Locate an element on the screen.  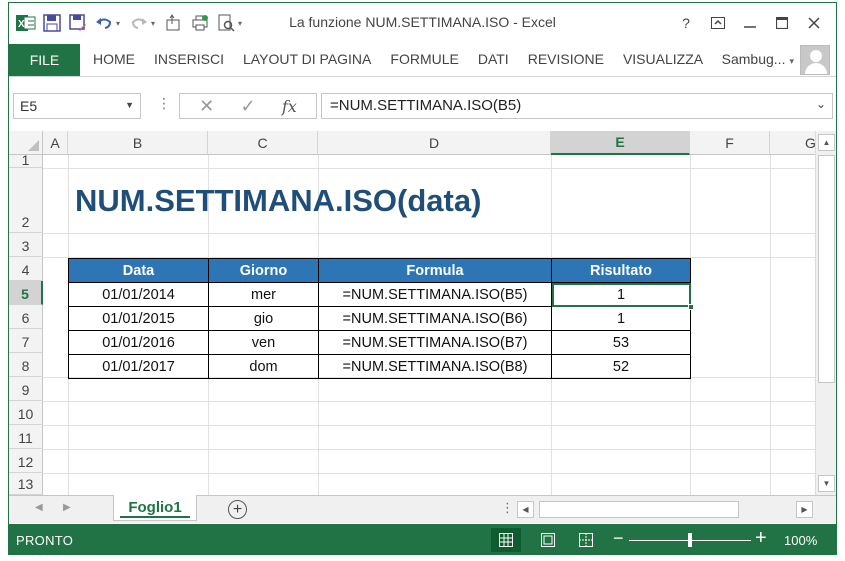
row-header-6: 6 is located at coordinates (26, 317).